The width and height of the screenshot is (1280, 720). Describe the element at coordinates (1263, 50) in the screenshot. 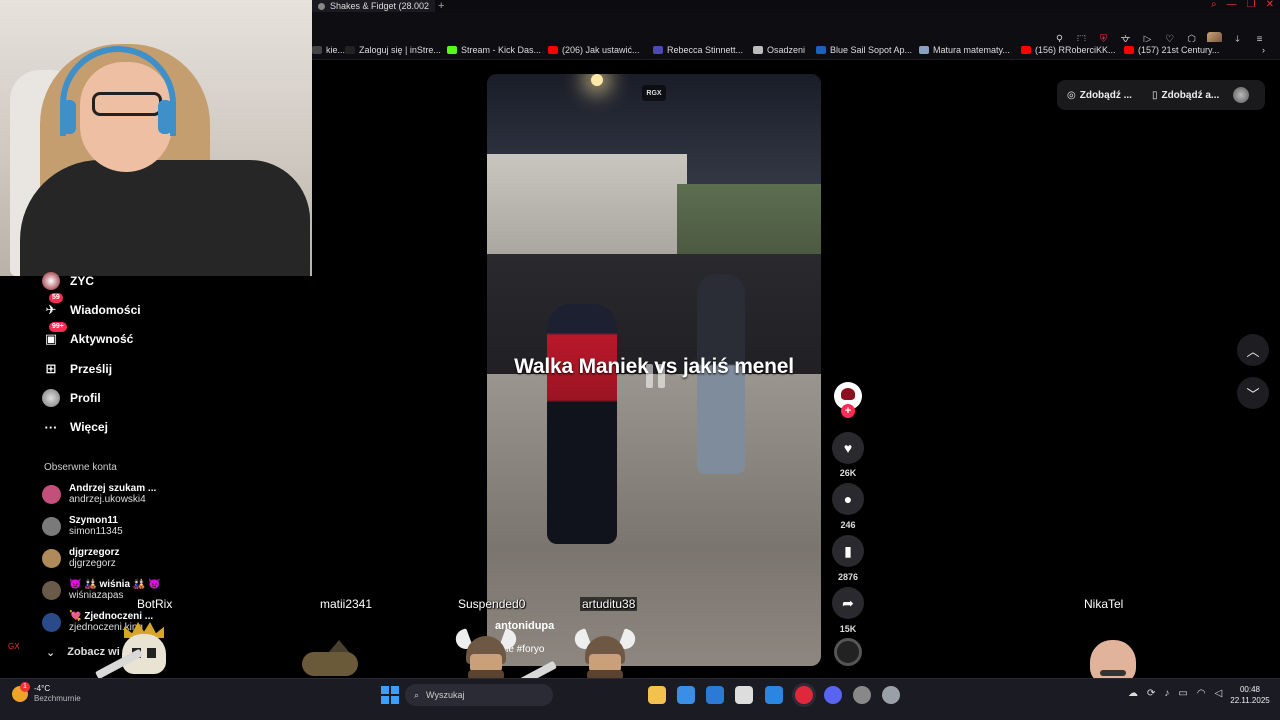

I see `bookmarks-overflow-button: ›` at that location.